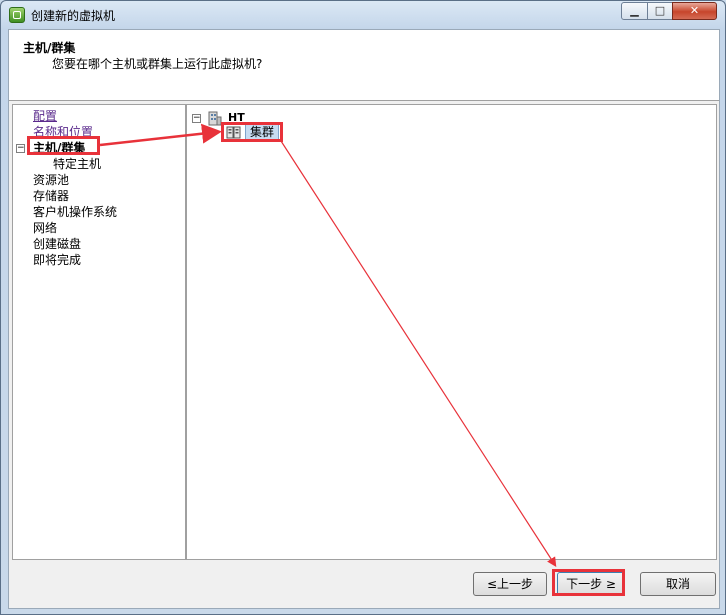 This screenshot has width=726, height=615. I want to click on title-bar: 创建新的虚拟机 ▁ □ ✕, so click(363, 15).